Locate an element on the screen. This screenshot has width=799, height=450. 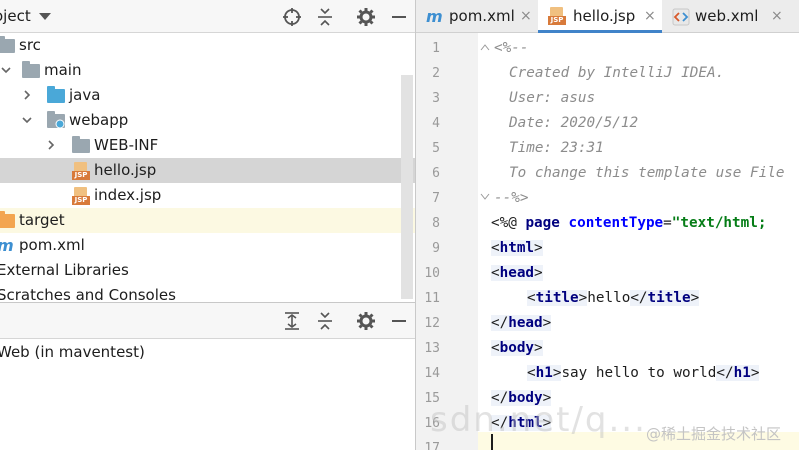
code-line-8: <%@ page contentType="text/html; is located at coordinates (628, 223).